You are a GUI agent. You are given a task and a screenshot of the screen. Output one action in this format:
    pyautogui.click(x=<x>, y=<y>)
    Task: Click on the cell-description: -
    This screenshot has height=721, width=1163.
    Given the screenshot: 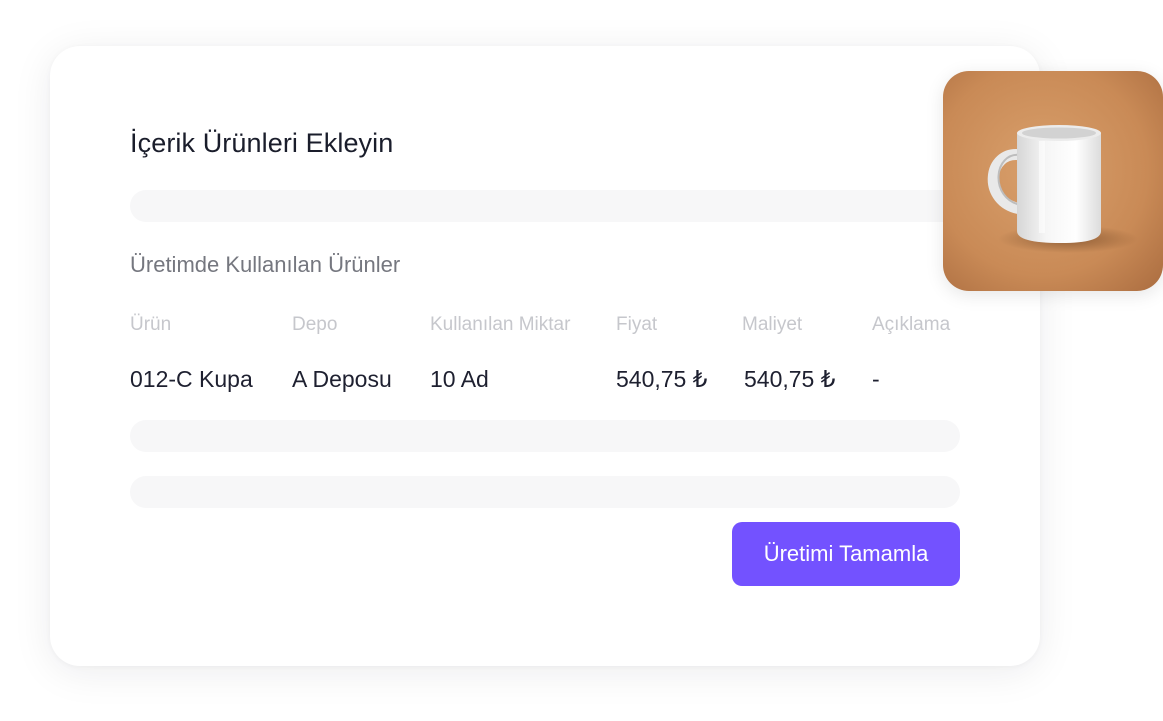 What is the action you would take?
    pyautogui.click(x=876, y=379)
    